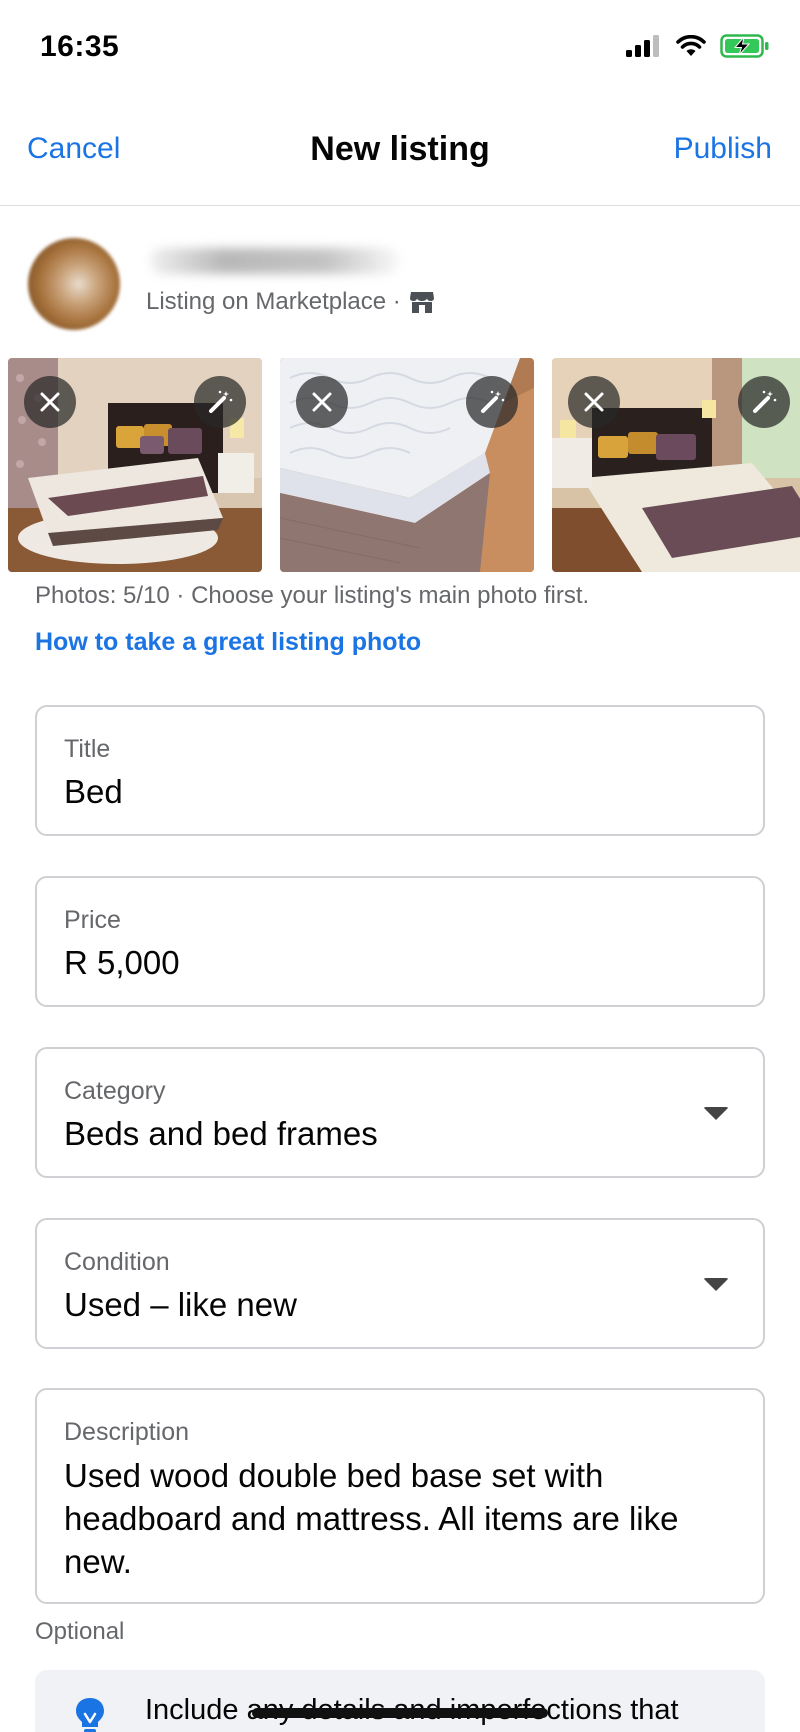 Image resolution: width=800 pixels, height=1732 pixels. What do you see at coordinates (228, 642) in the screenshot?
I see `photo-tips-link: How to take a great listing photo` at bounding box center [228, 642].